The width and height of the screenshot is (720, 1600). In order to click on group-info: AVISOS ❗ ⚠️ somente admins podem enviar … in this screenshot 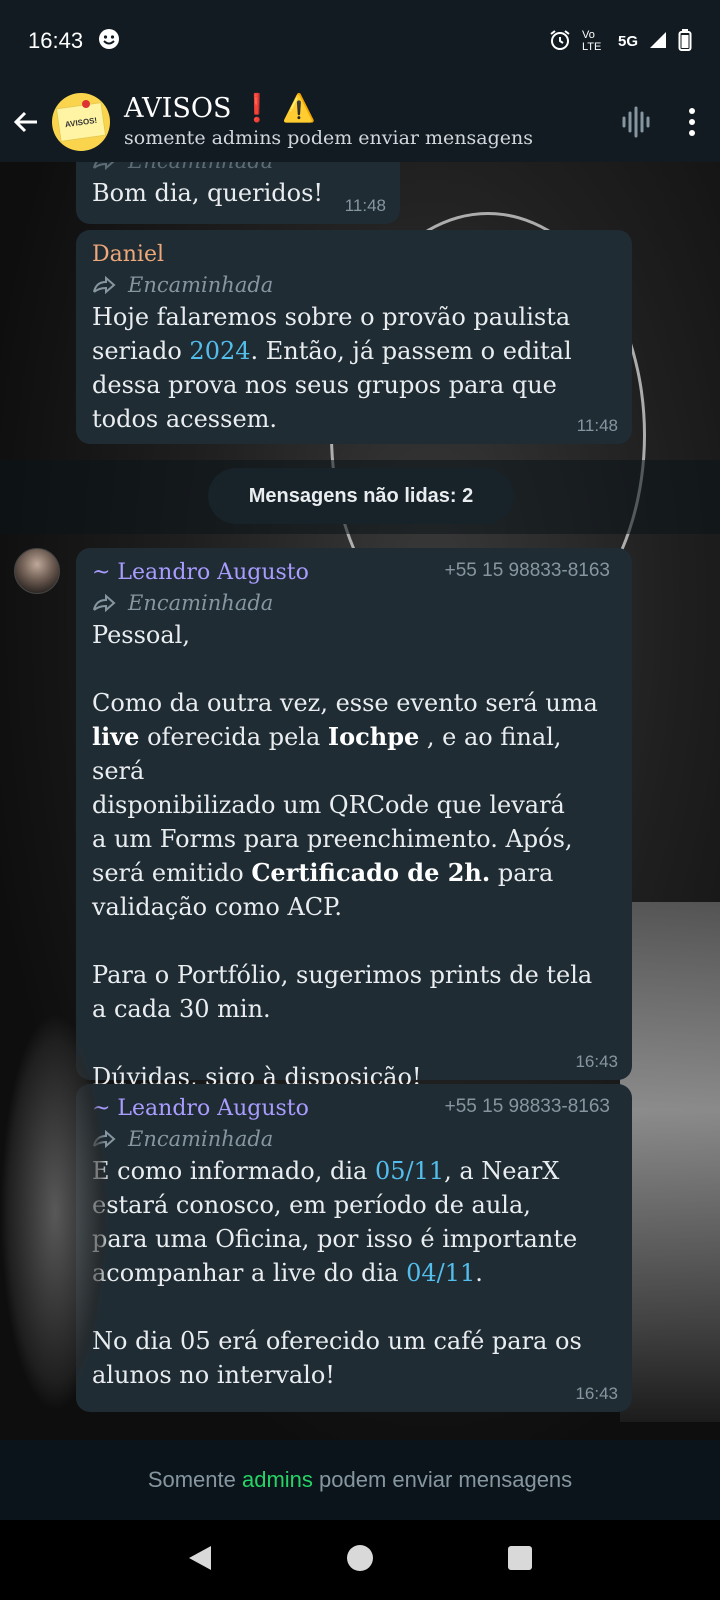, I will do `click(366, 122)`.